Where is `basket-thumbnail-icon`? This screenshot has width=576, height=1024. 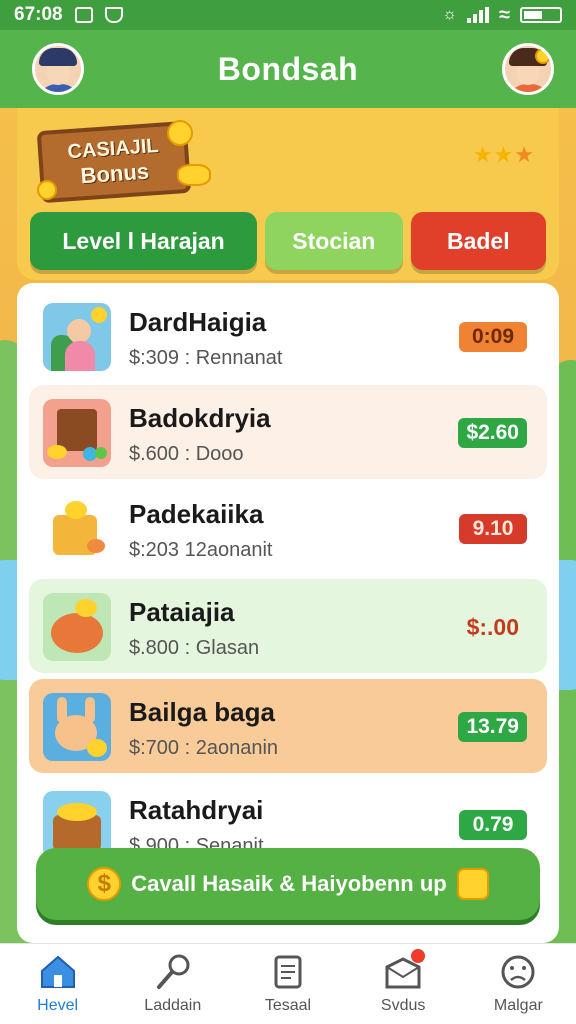
basket-thumbnail-icon is located at coordinates (77, 529).